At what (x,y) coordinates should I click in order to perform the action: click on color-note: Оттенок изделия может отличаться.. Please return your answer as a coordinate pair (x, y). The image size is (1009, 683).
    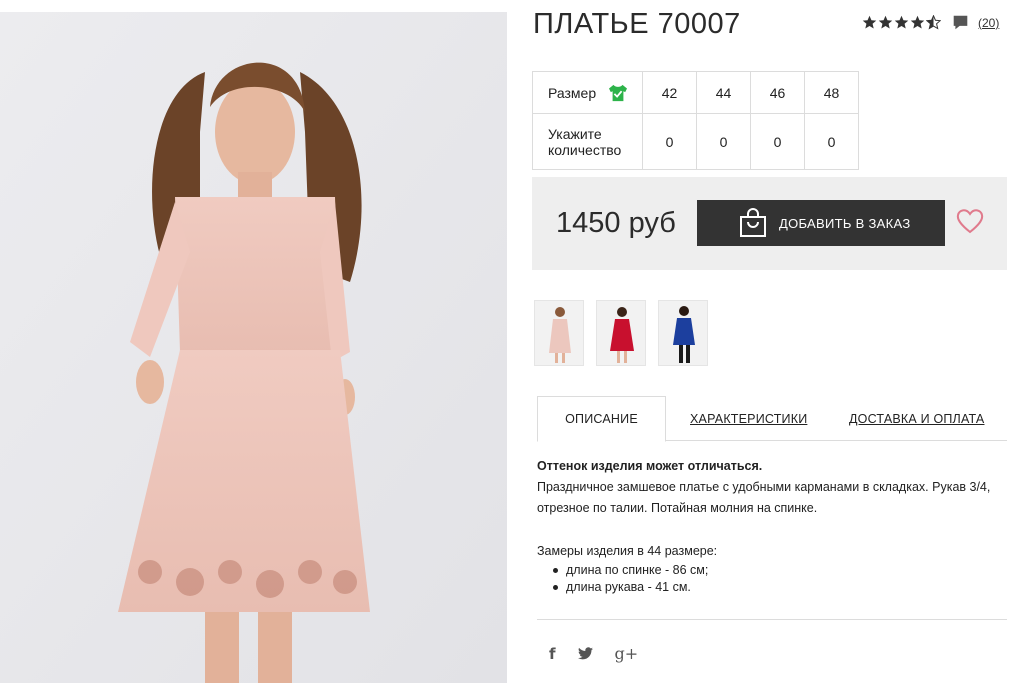
    Looking at the image, I should click on (650, 466).